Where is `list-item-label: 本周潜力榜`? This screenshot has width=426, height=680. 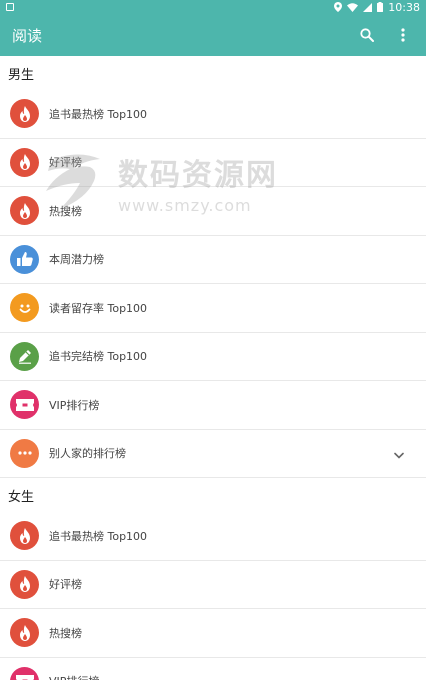
list-item-label: 本周潜力榜 is located at coordinates (76, 260).